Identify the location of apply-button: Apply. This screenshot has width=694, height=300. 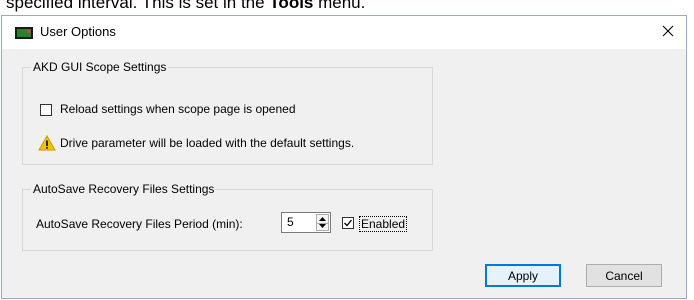
(523, 275).